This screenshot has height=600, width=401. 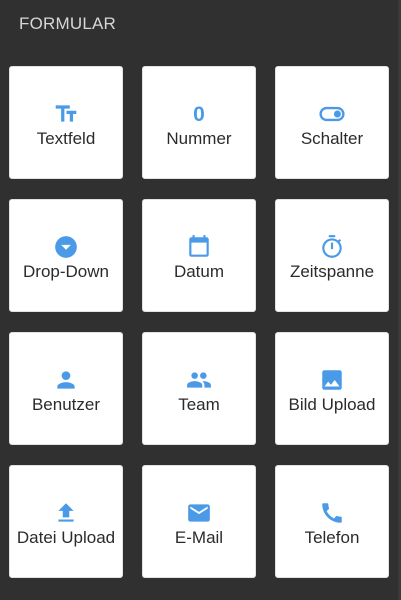 I want to click on group-icon, so click(x=199, y=380).